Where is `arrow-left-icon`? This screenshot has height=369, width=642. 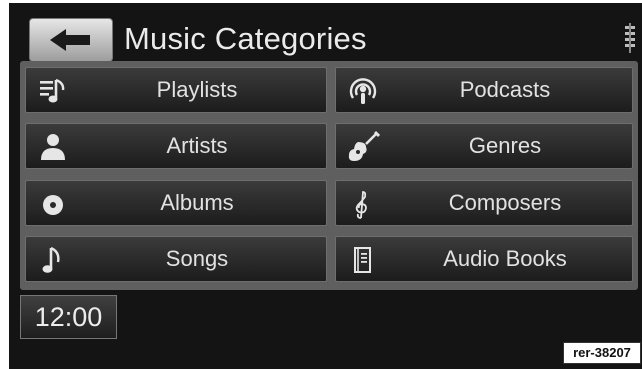 arrow-left-icon is located at coordinates (70, 40).